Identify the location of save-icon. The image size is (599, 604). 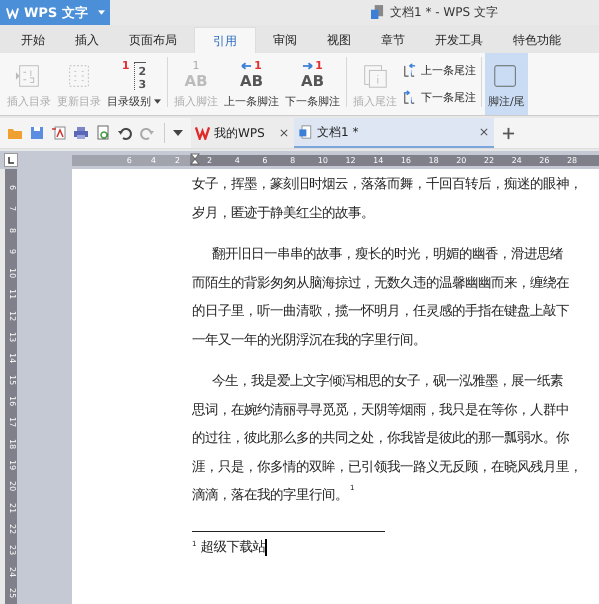
(37, 133).